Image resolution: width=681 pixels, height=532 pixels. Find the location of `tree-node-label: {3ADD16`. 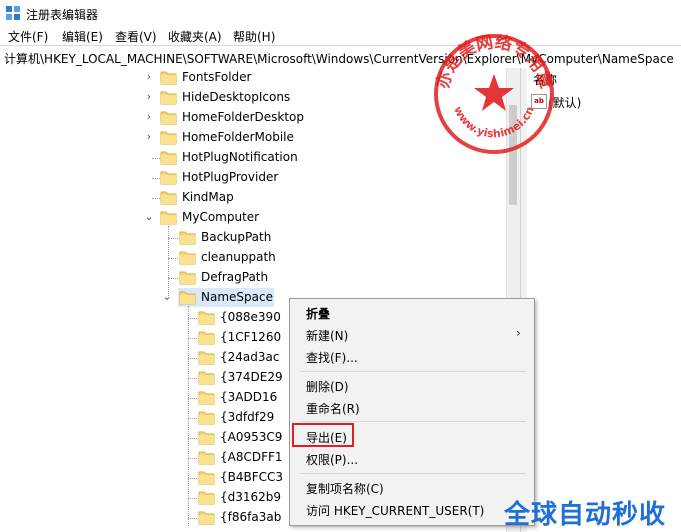

tree-node-label: {3ADD16 is located at coordinates (249, 397).